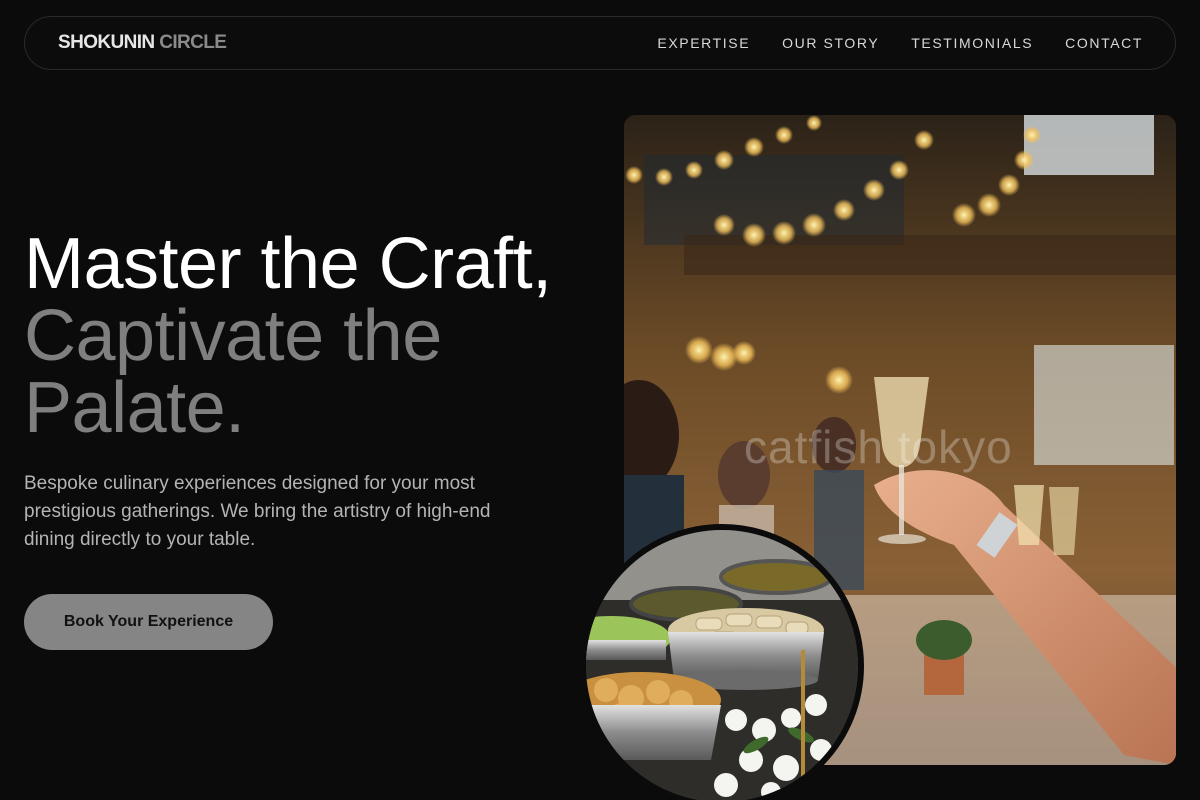  I want to click on nav-link-testimonials: TESTIMONIALS, so click(972, 43).